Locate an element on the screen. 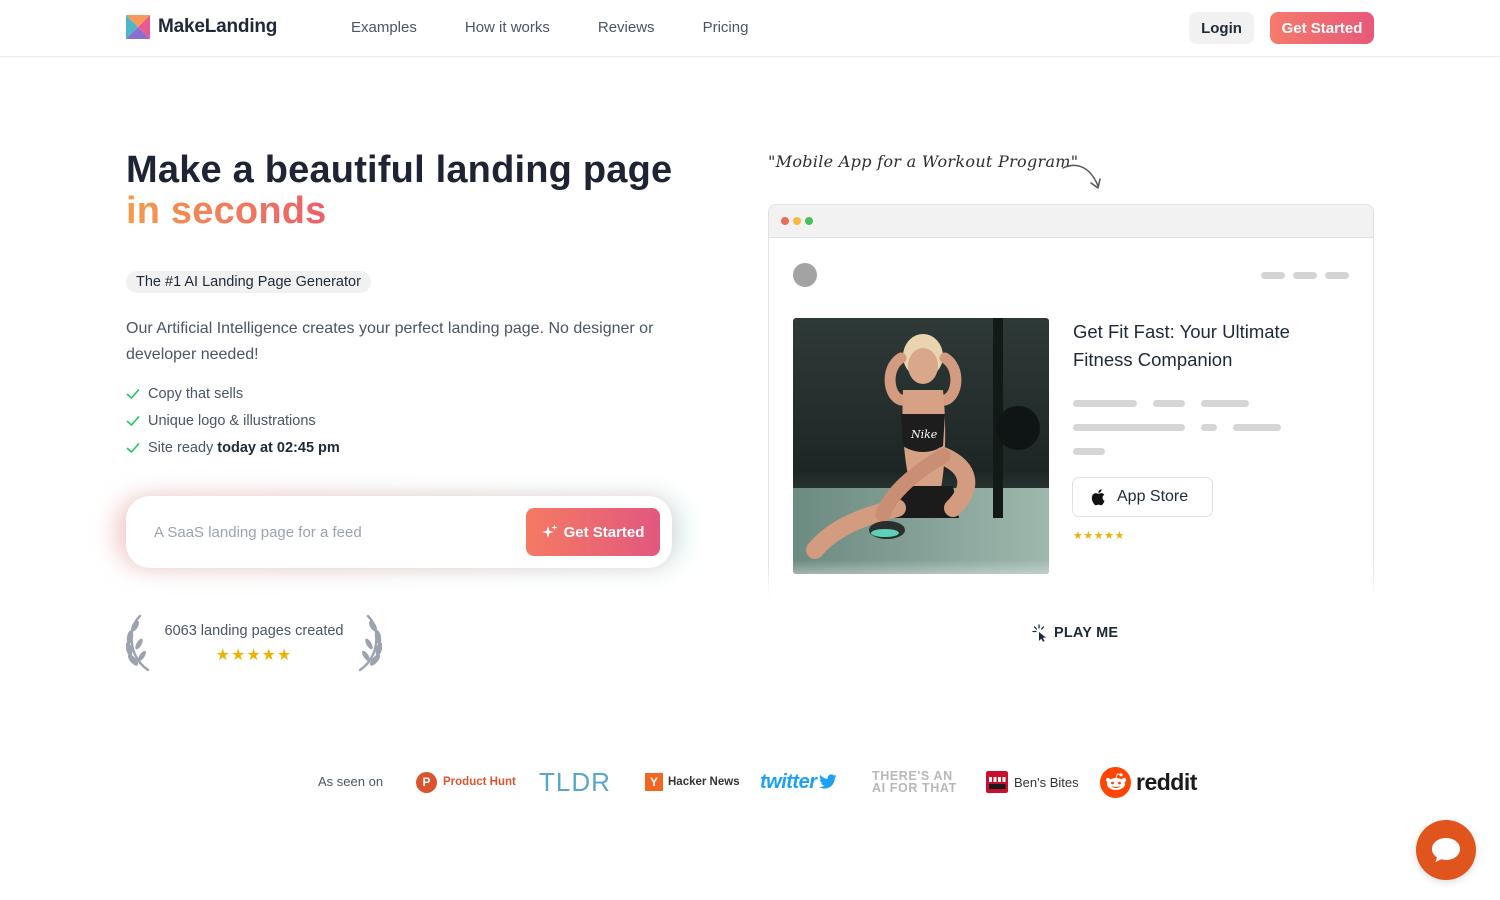 This screenshot has height=900, width=1500. play-me-button: PLAY ME is located at coordinates (1075, 633).